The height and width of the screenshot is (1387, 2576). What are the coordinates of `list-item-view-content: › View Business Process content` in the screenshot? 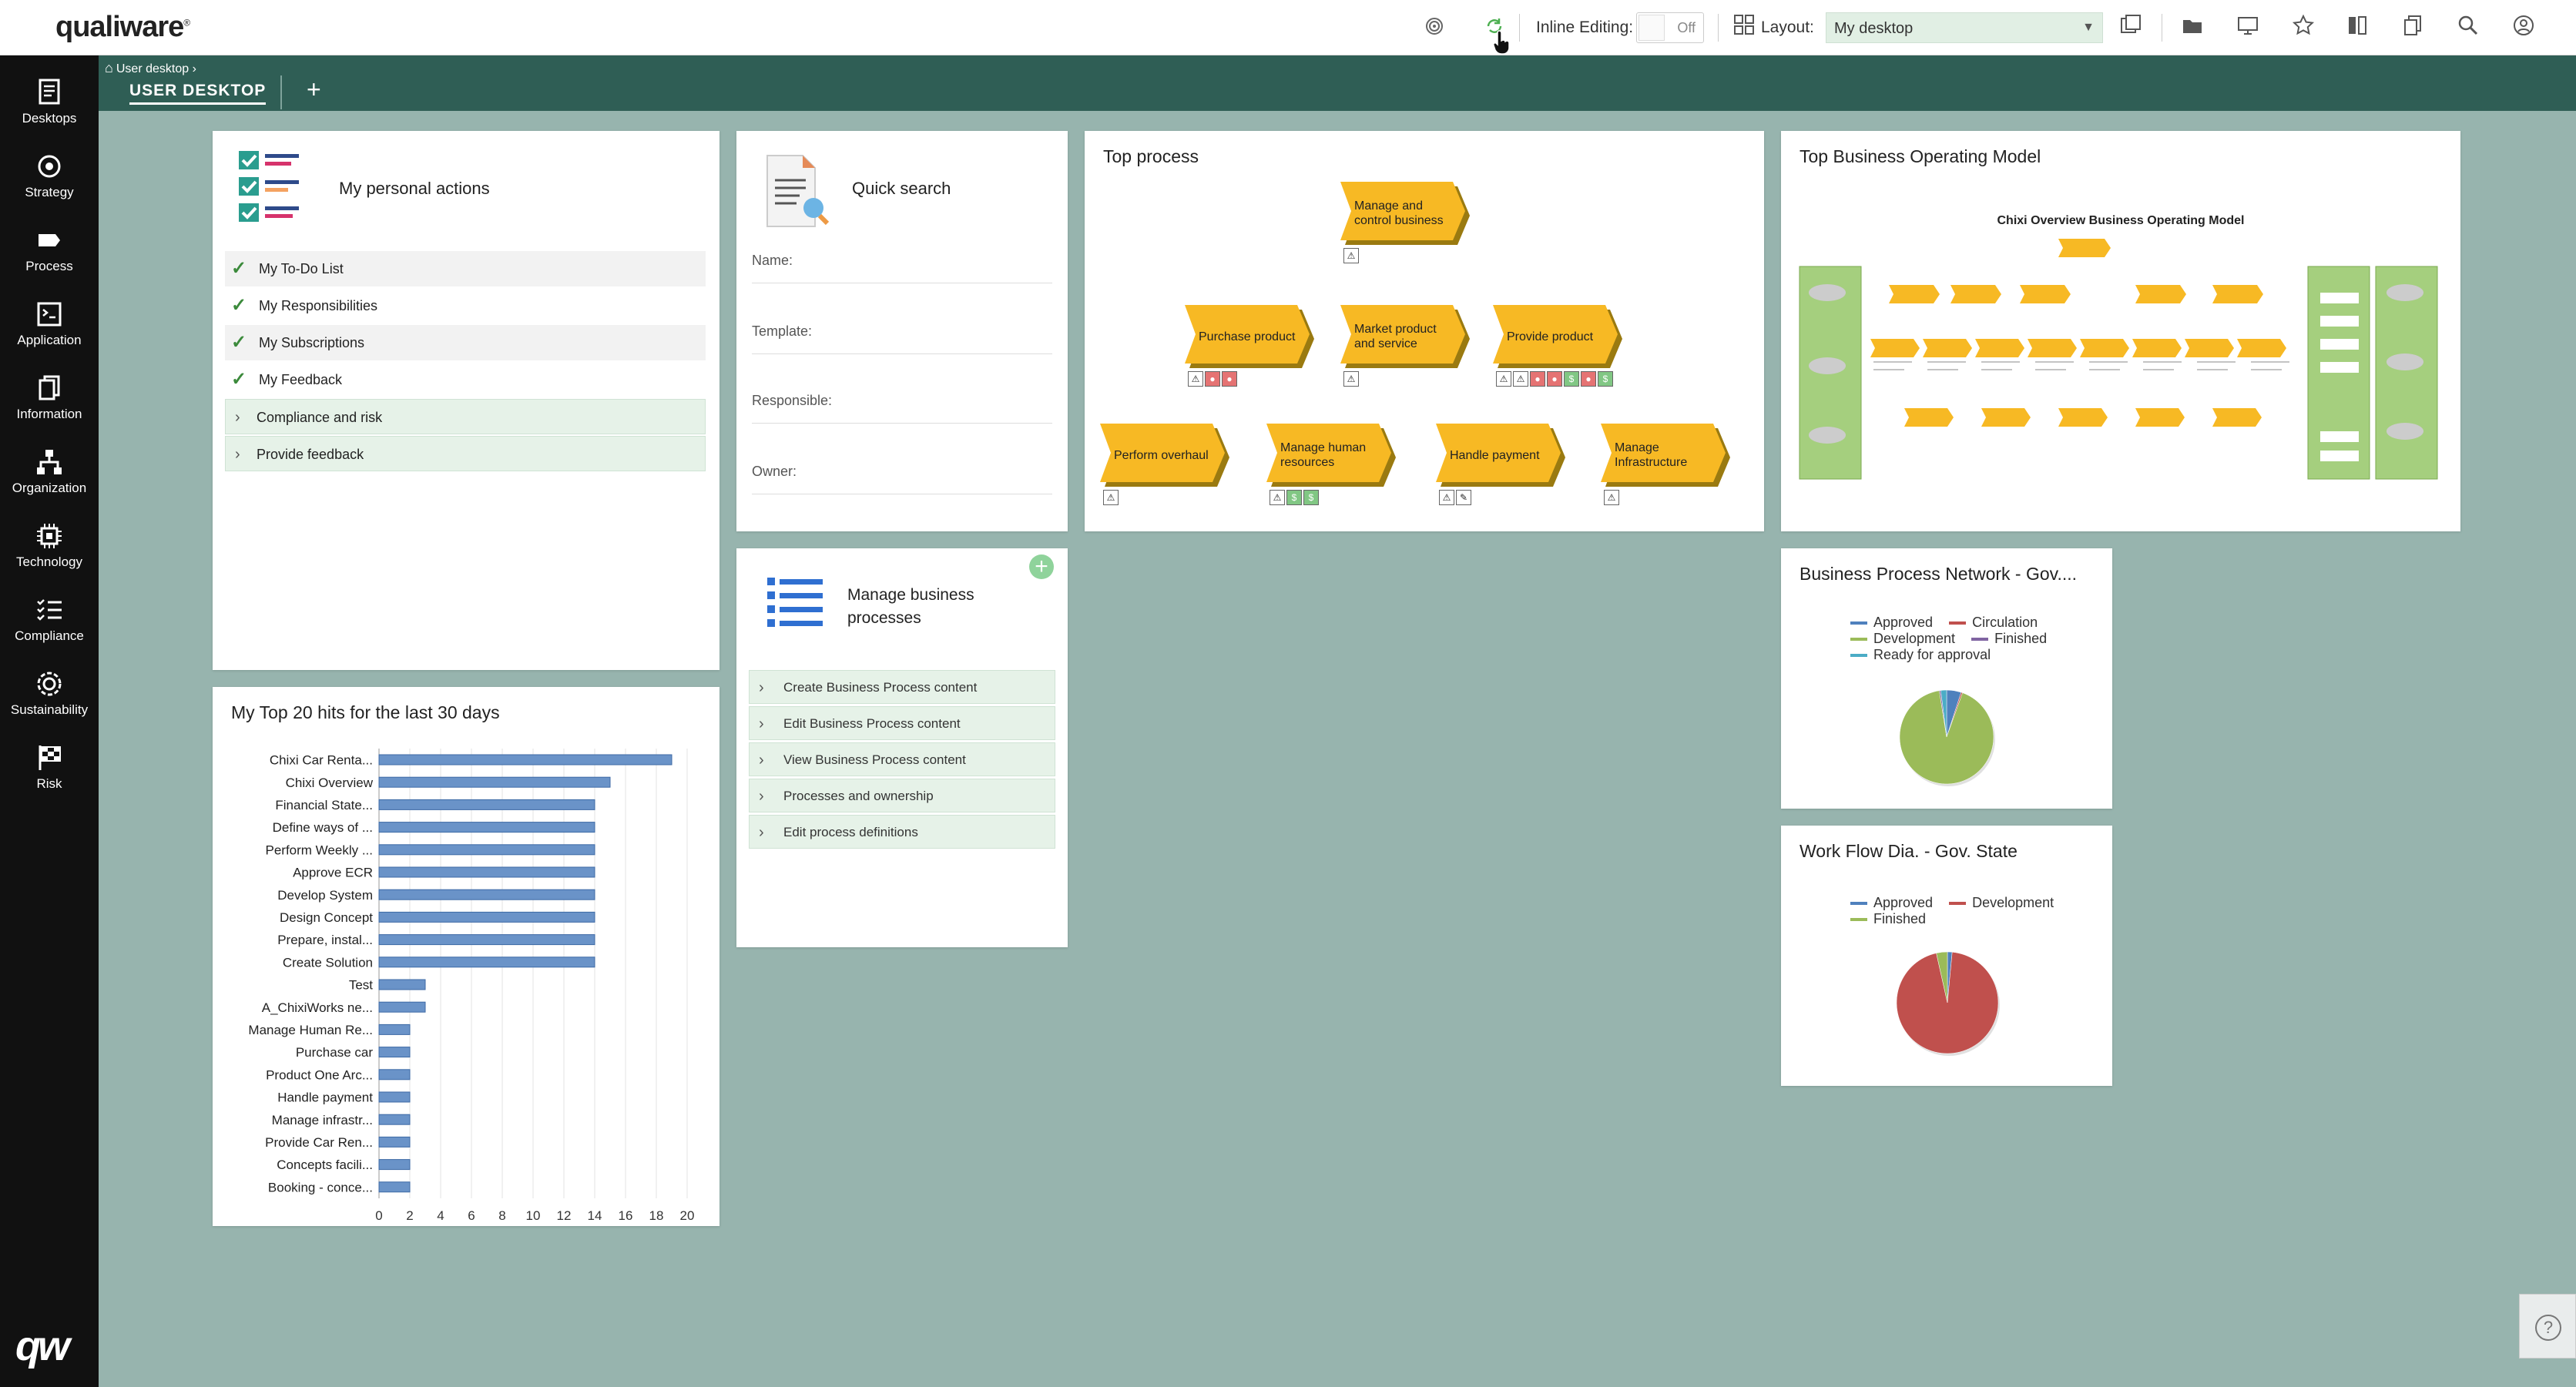 It's located at (902, 759).